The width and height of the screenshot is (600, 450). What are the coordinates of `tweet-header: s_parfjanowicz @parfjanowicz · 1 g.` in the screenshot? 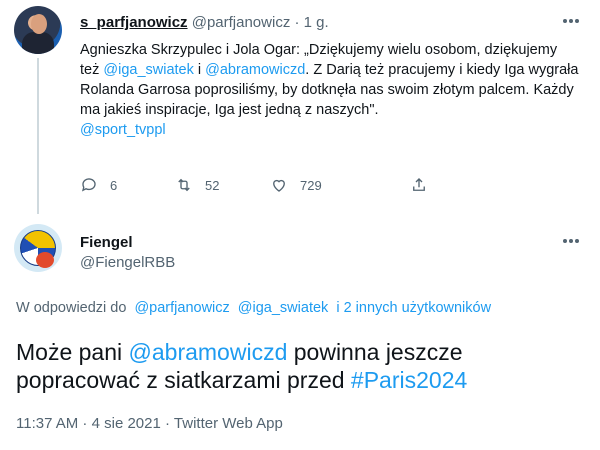 It's located at (204, 22).